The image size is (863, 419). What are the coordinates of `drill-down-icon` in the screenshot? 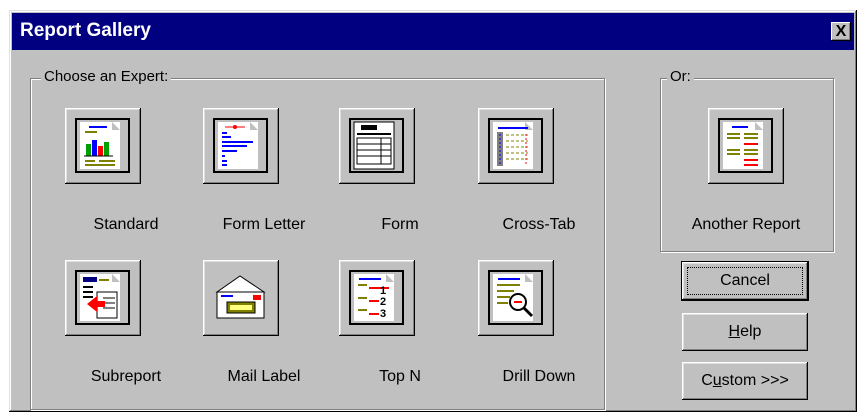 It's located at (513, 297).